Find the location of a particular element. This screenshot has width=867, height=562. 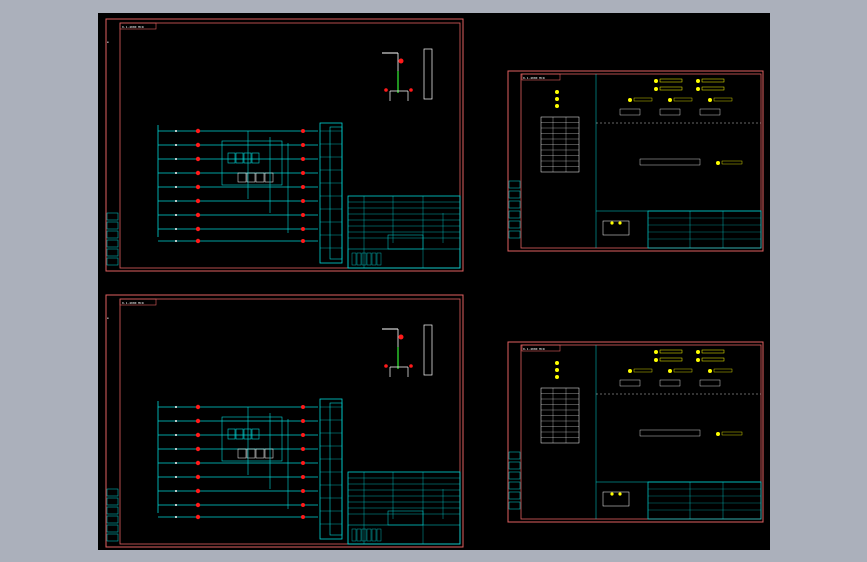

layout-sheet-3: 0-1-4000 MCR is located at coordinates (635, 161).